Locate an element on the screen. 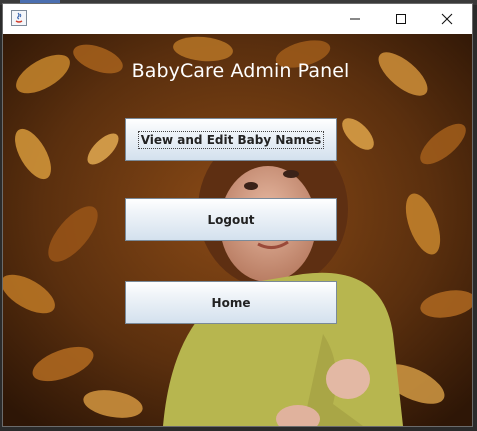 Image resolution: width=477 pixels, height=431 pixels. home-label: Home is located at coordinates (231, 302).